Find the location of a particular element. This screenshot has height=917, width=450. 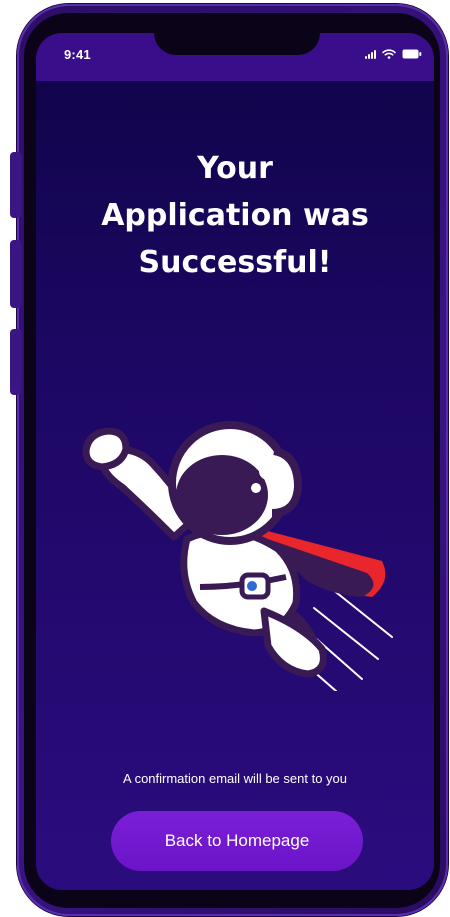

status-bar: 9:41 is located at coordinates (235, 57).